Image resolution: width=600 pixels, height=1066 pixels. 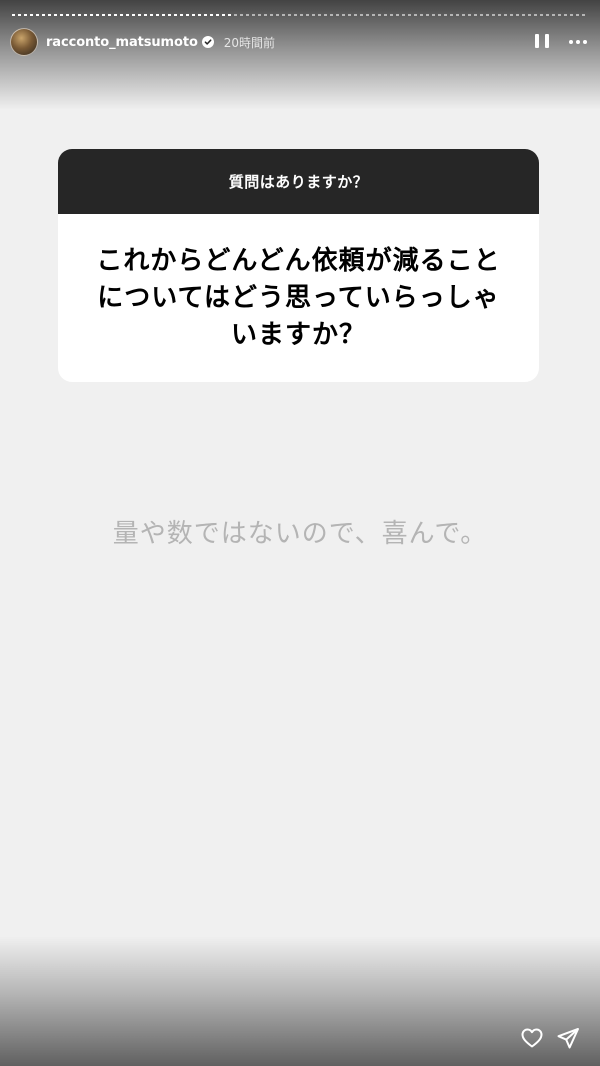 What do you see at coordinates (568, 1038) in the screenshot?
I see `send-icon` at bounding box center [568, 1038].